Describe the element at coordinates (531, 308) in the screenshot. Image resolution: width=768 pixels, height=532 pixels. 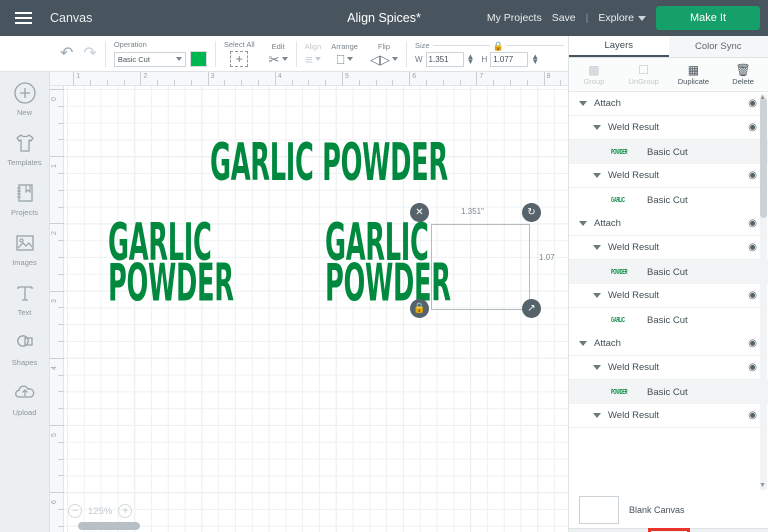
I see `selection-resize-button: ↗` at that location.